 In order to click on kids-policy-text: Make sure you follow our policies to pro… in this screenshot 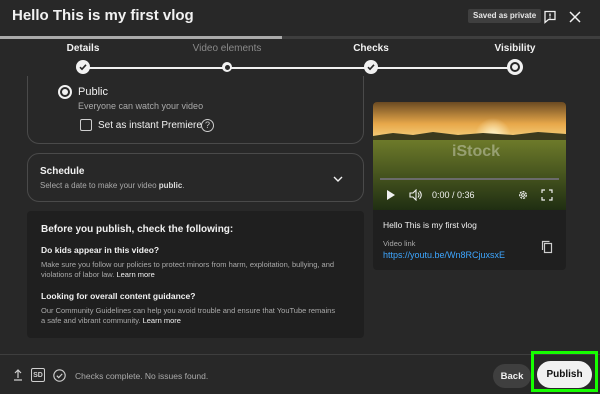, I will do `click(188, 269)`.